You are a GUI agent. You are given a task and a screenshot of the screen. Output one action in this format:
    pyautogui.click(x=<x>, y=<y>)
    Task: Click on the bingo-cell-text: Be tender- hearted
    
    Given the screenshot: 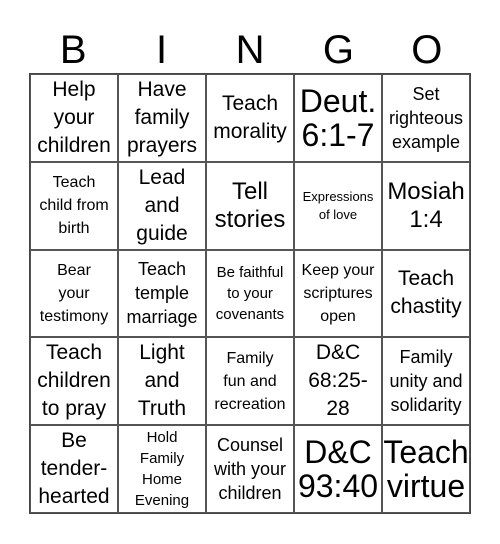 What is the action you would take?
    pyautogui.click(x=74, y=469)
    